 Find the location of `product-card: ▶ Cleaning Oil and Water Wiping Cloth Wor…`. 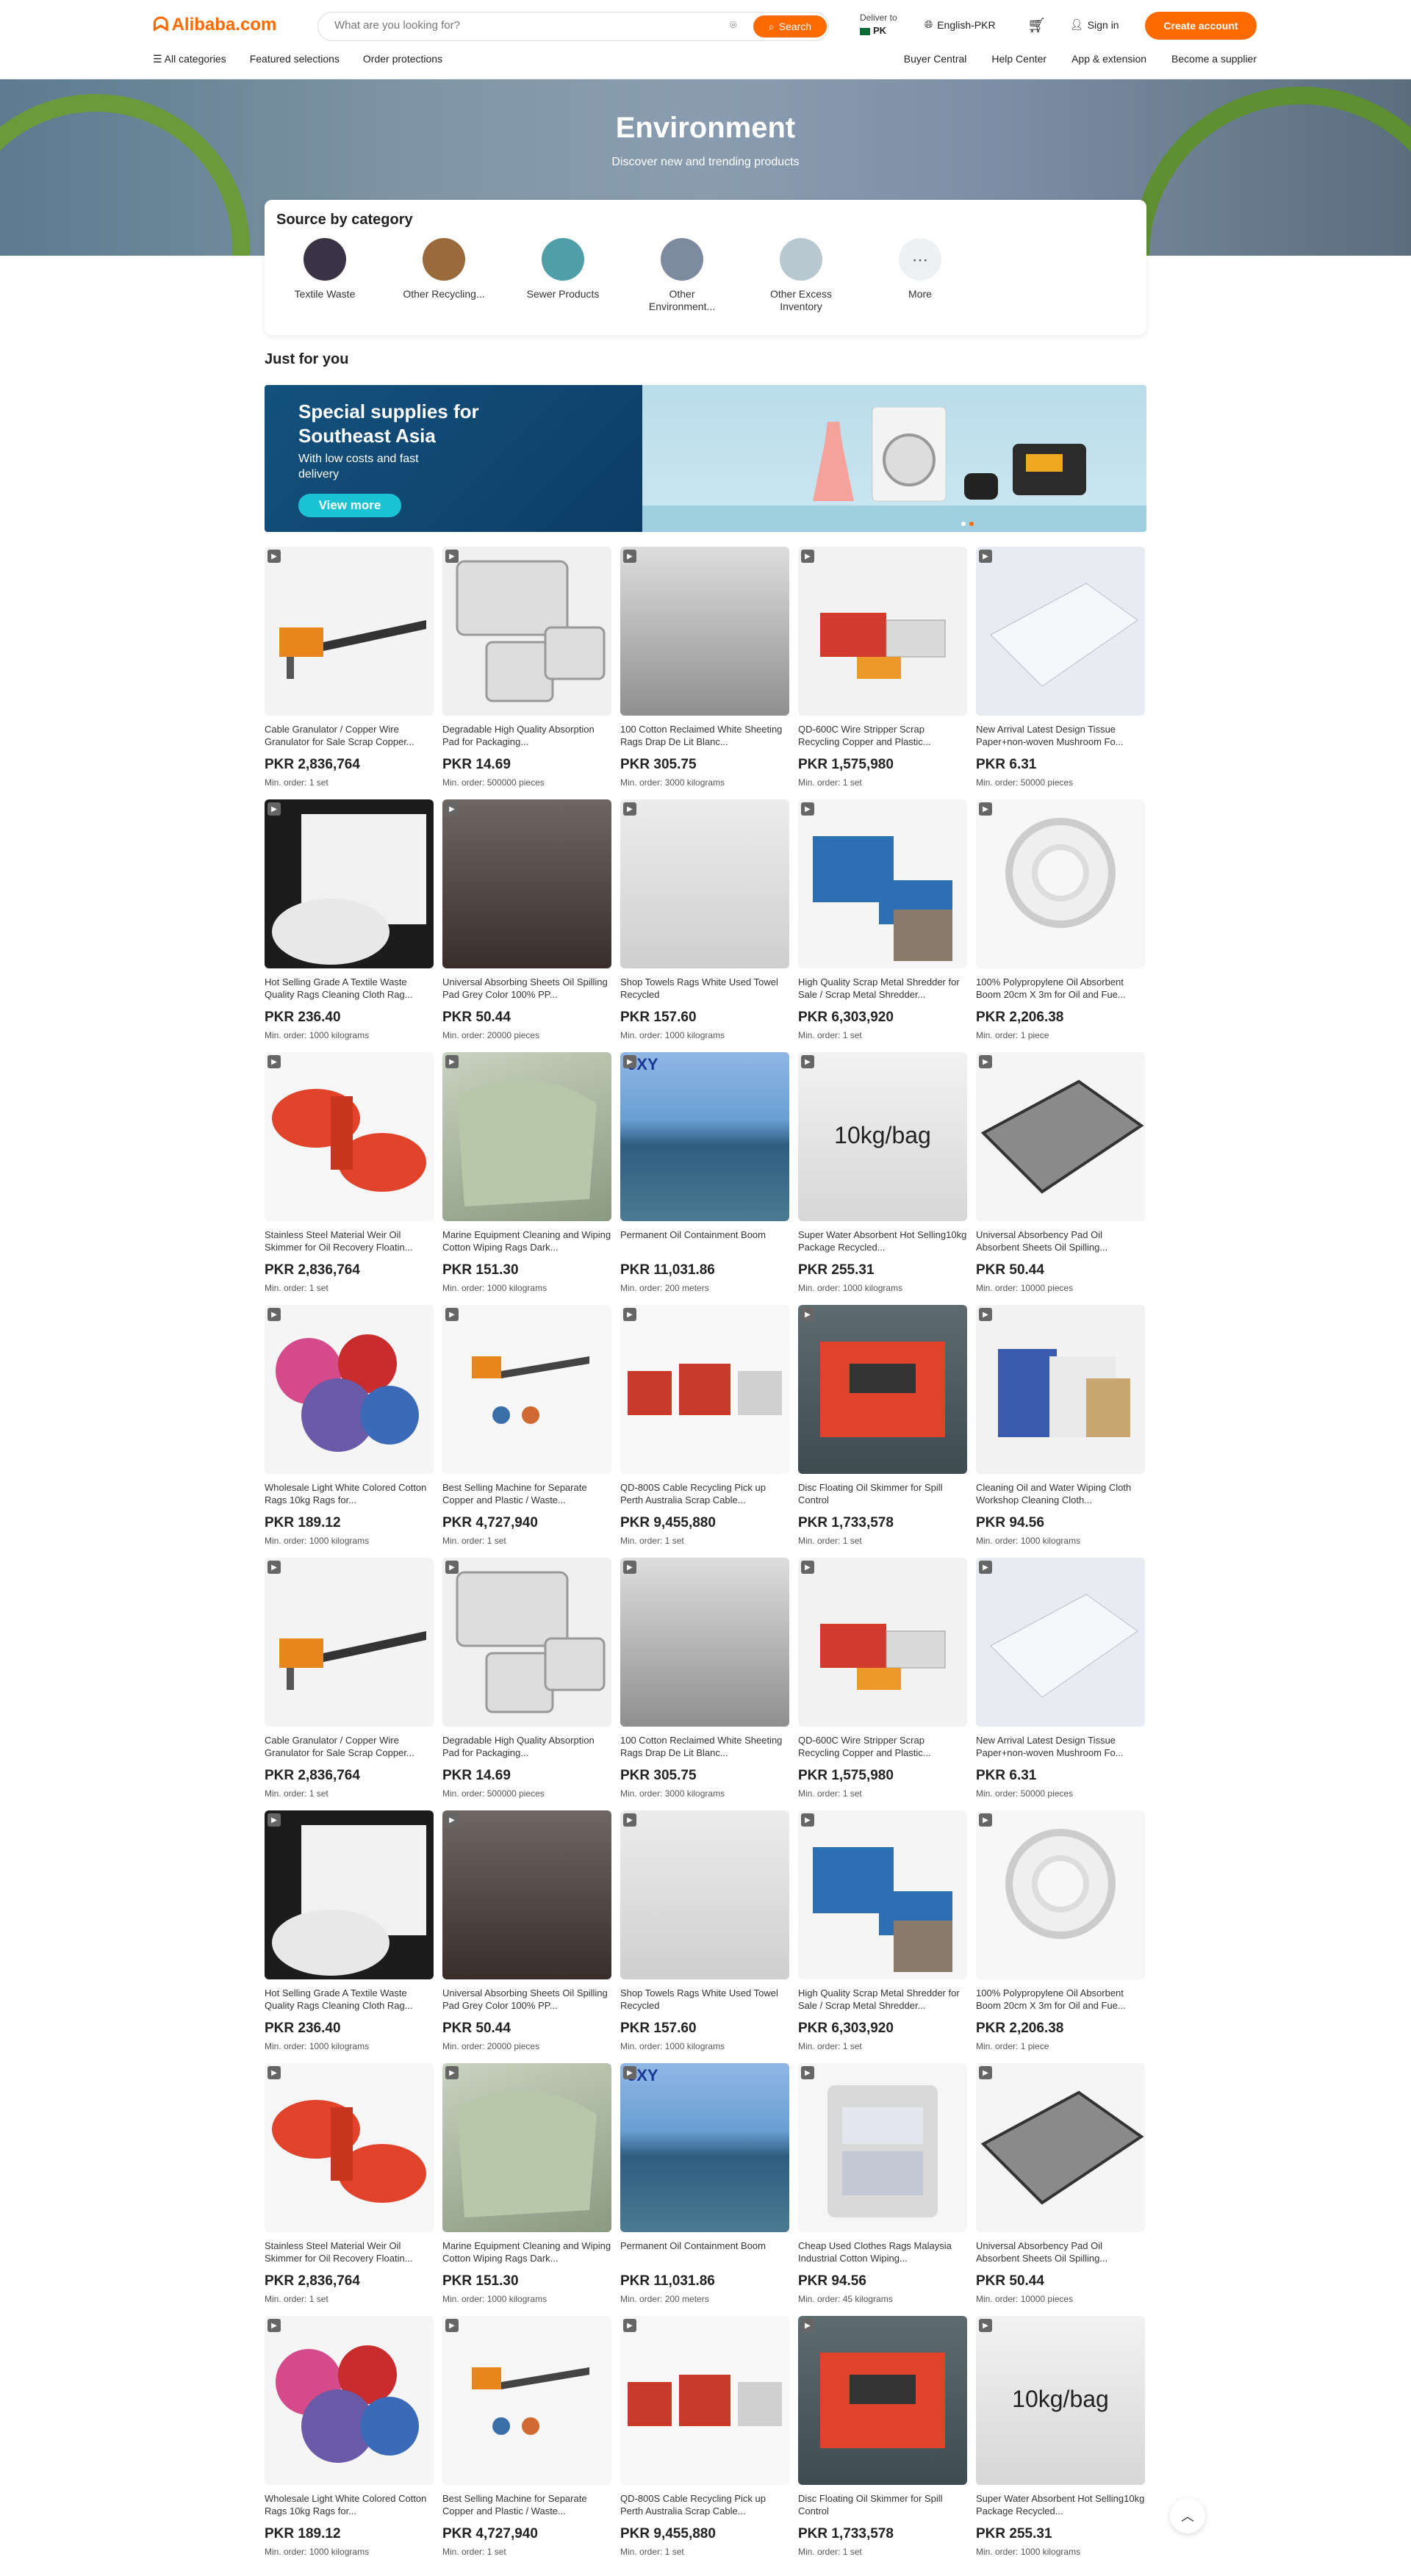

product-card: ▶ Cleaning Oil and Water Wiping Cloth Wor… is located at coordinates (1060, 1426).